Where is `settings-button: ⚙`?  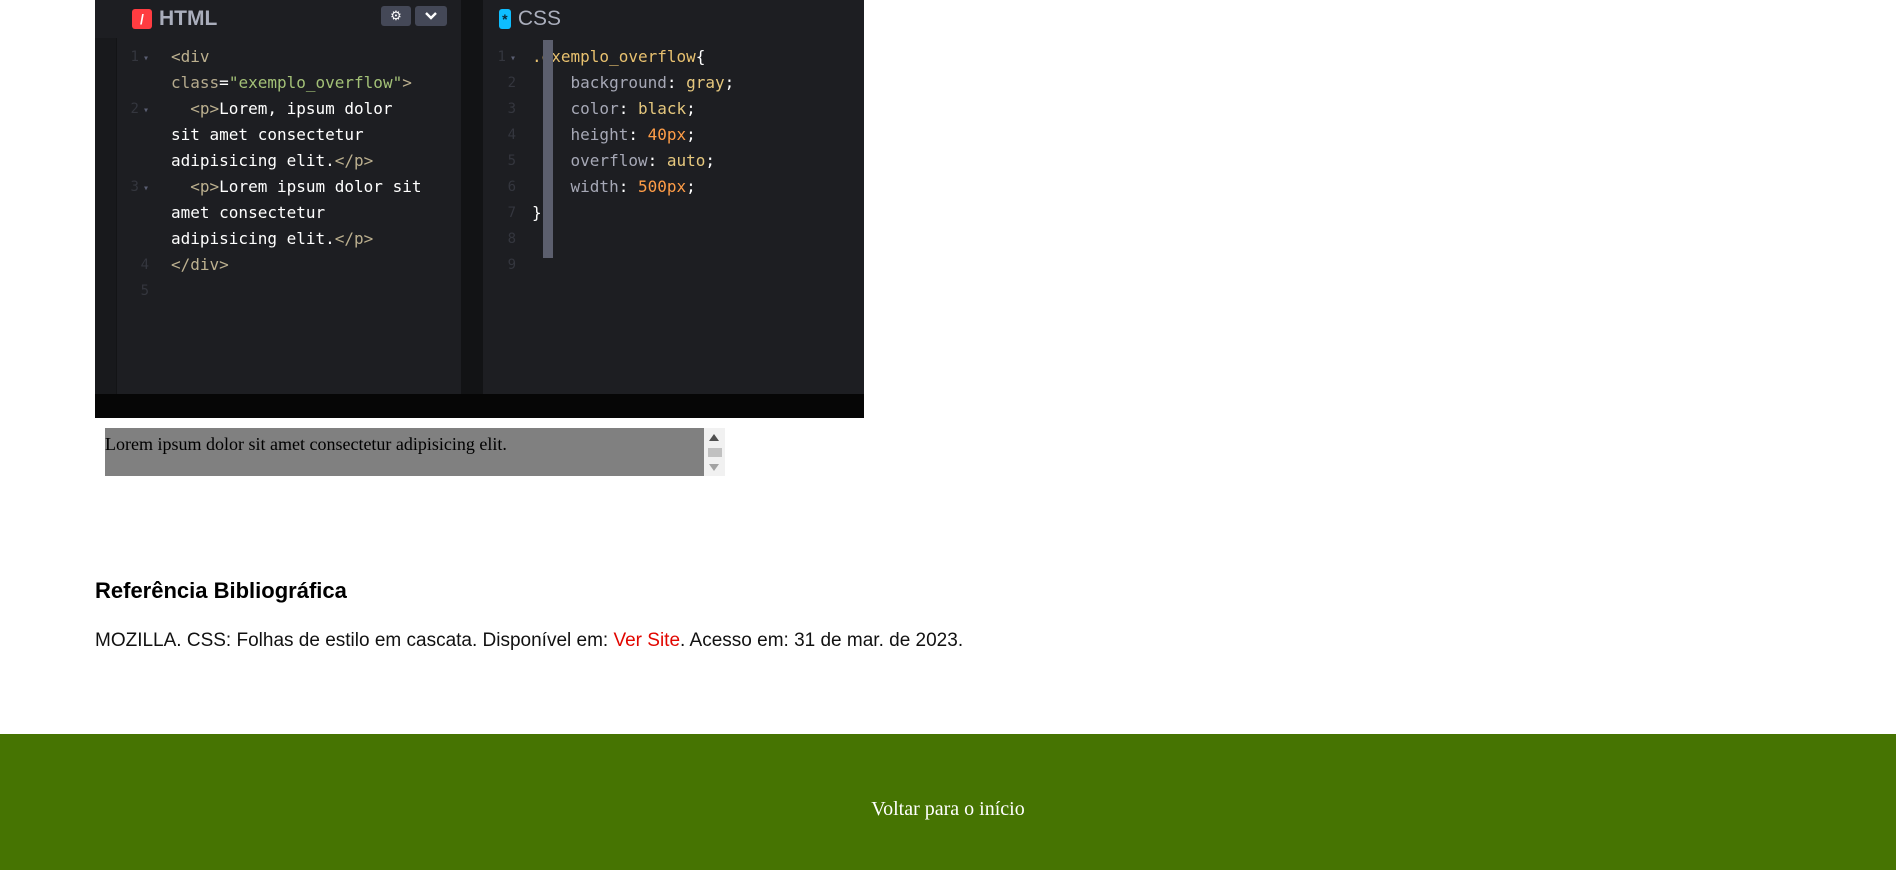 settings-button: ⚙ is located at coordinates (396, 16).